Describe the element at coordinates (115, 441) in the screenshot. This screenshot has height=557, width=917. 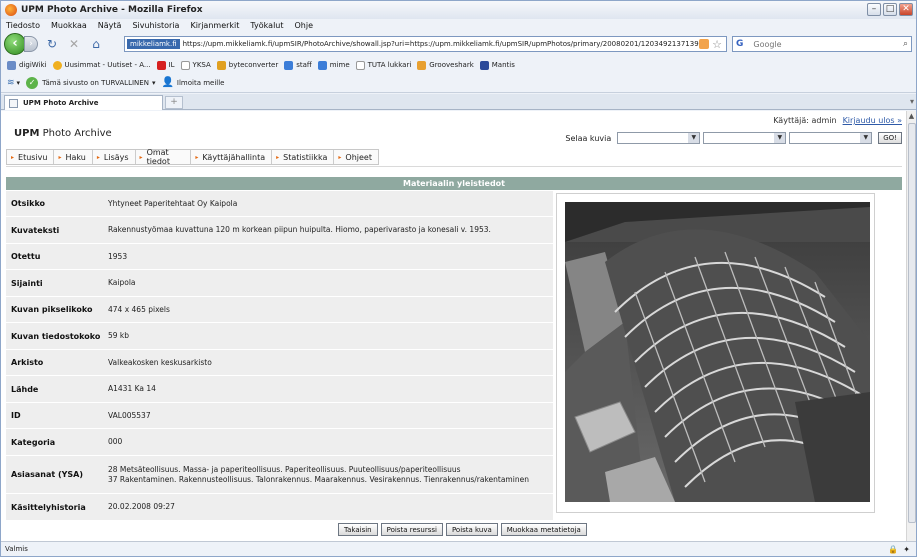
I see `field-value: 000` at that location.